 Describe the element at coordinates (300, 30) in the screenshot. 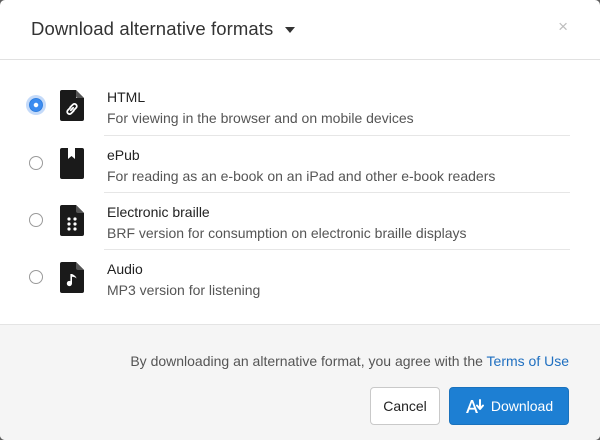

I see `dialog-header: Download alternative formats ×` at that location.